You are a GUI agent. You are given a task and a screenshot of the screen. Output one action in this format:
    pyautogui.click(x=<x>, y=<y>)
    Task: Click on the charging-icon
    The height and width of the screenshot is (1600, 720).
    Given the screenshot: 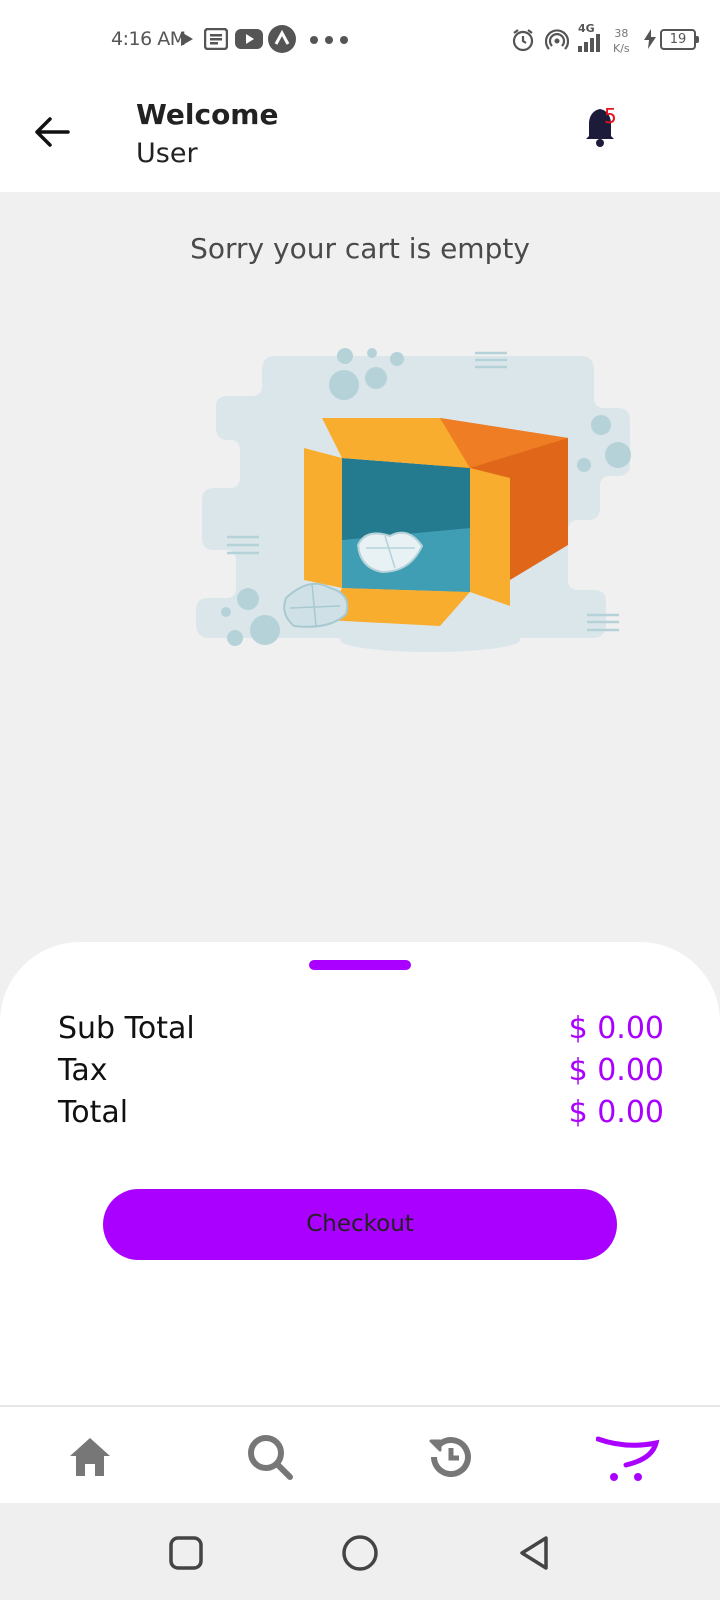 What is the action you would take?
    pyautogui.click(x=650, y=39)
    